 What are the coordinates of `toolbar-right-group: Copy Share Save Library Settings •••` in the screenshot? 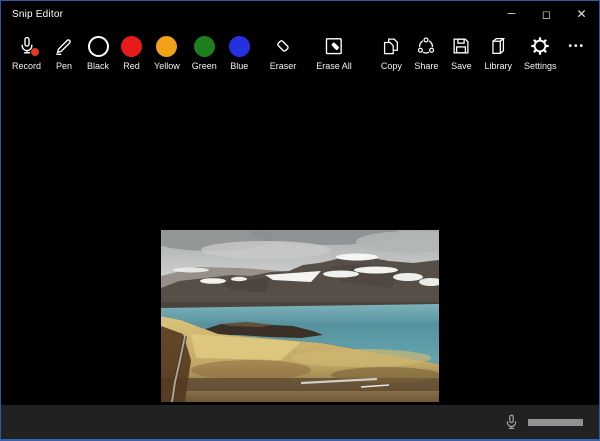 It's located at (486, 49).